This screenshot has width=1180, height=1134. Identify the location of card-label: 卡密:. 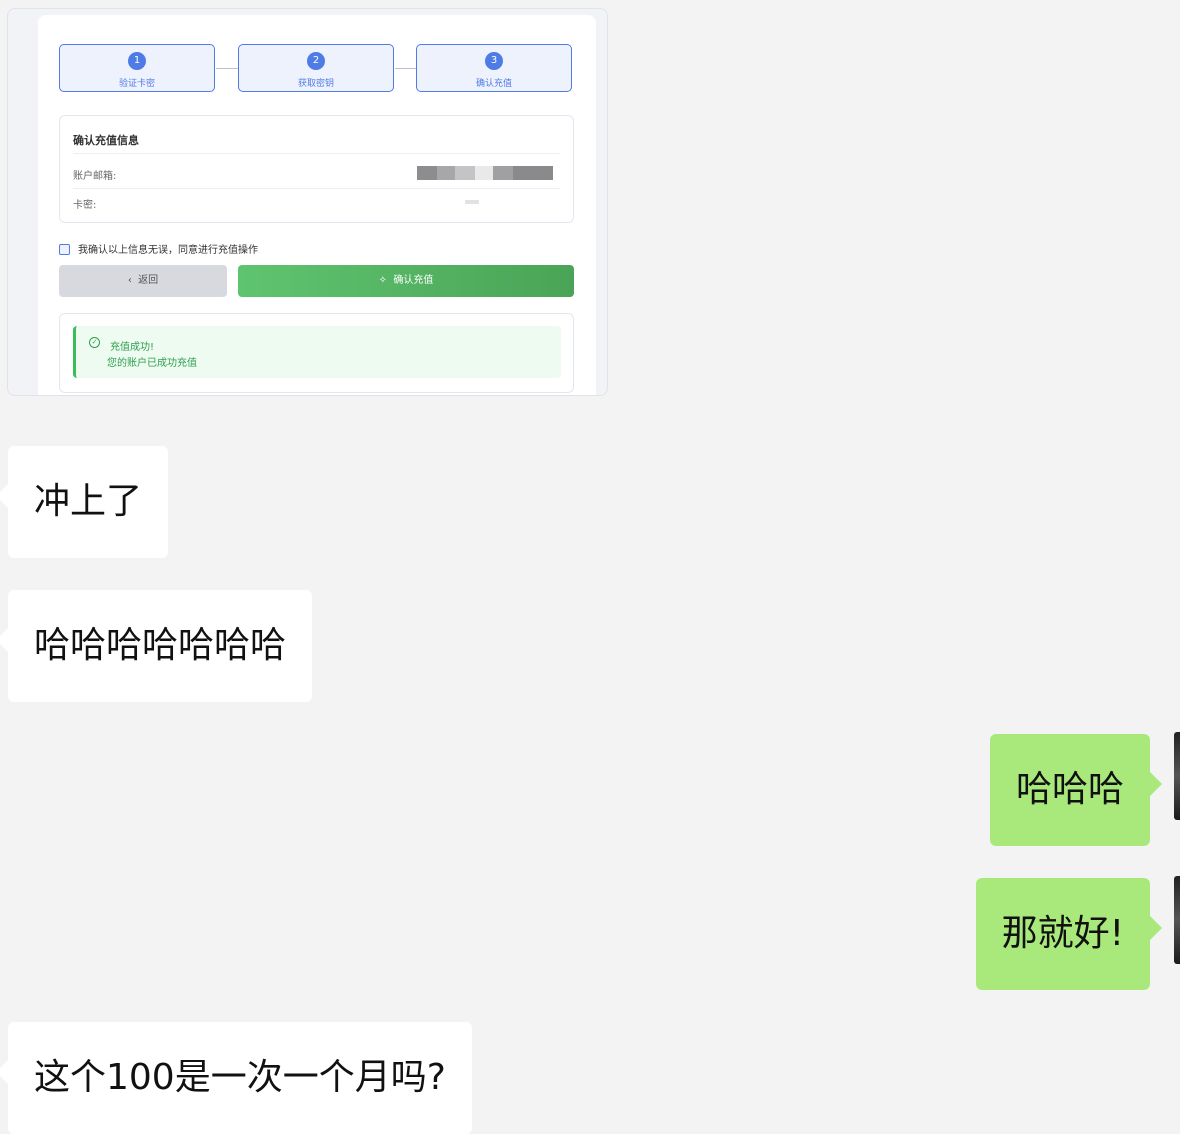
(85, 205).